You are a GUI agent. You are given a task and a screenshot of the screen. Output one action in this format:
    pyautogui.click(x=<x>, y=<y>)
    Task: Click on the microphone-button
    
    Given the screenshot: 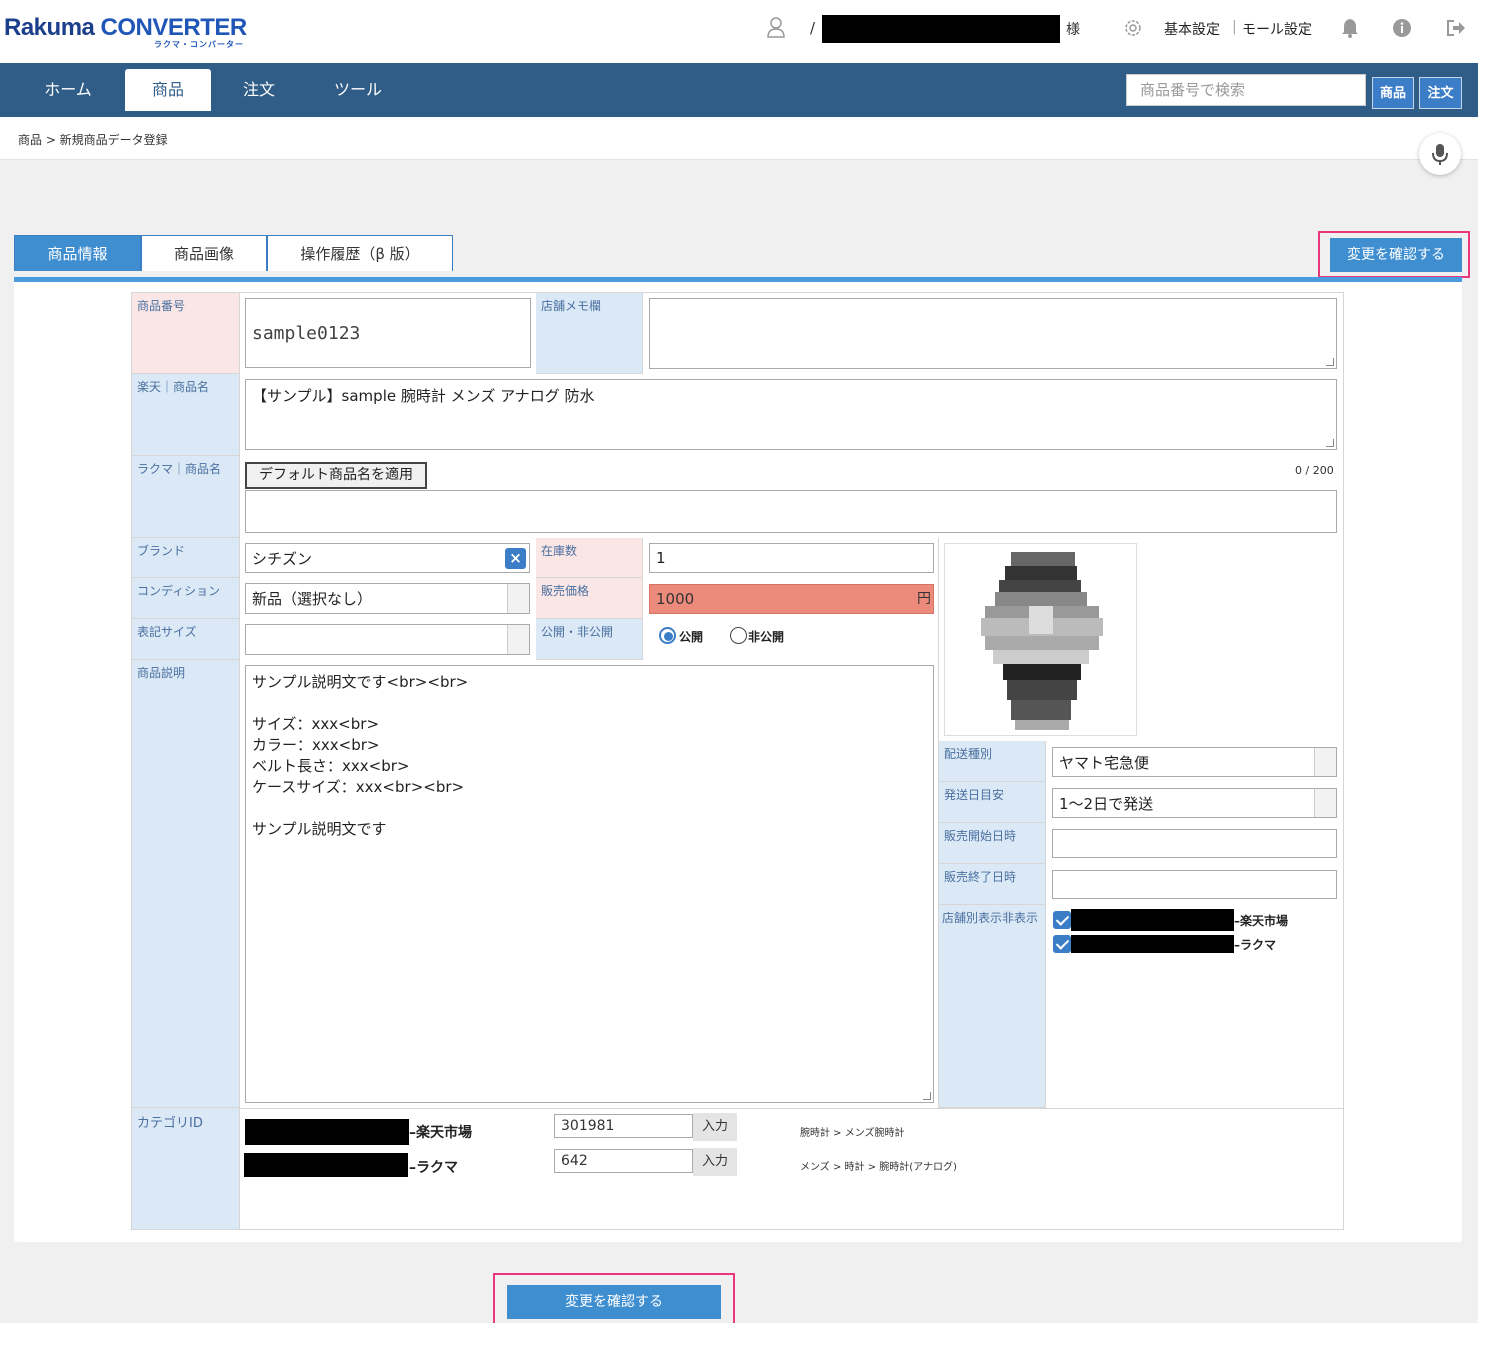 What is the action you would take?
    pyautogui.click(x=1440, y=154)
    